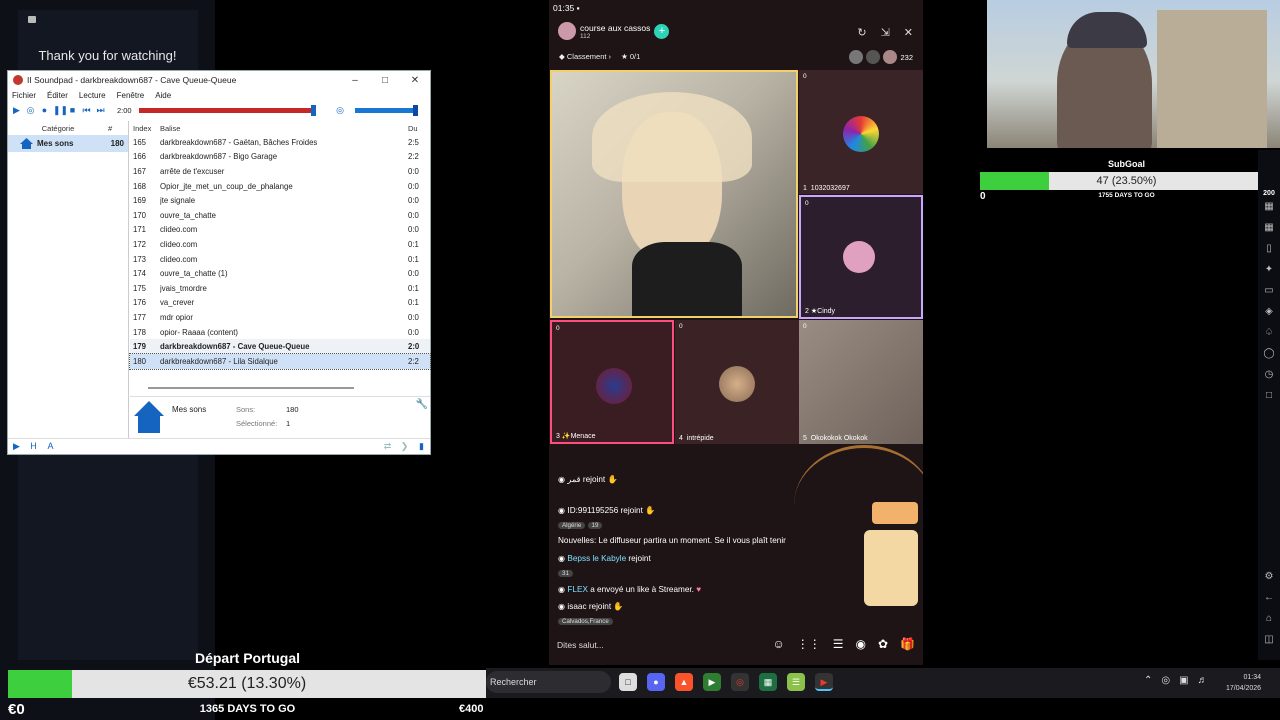  What do you see at coordinates (1203, 680) in the screenshot?
I see `speaker-icon: ♬` at bounding box center [1203, 680].